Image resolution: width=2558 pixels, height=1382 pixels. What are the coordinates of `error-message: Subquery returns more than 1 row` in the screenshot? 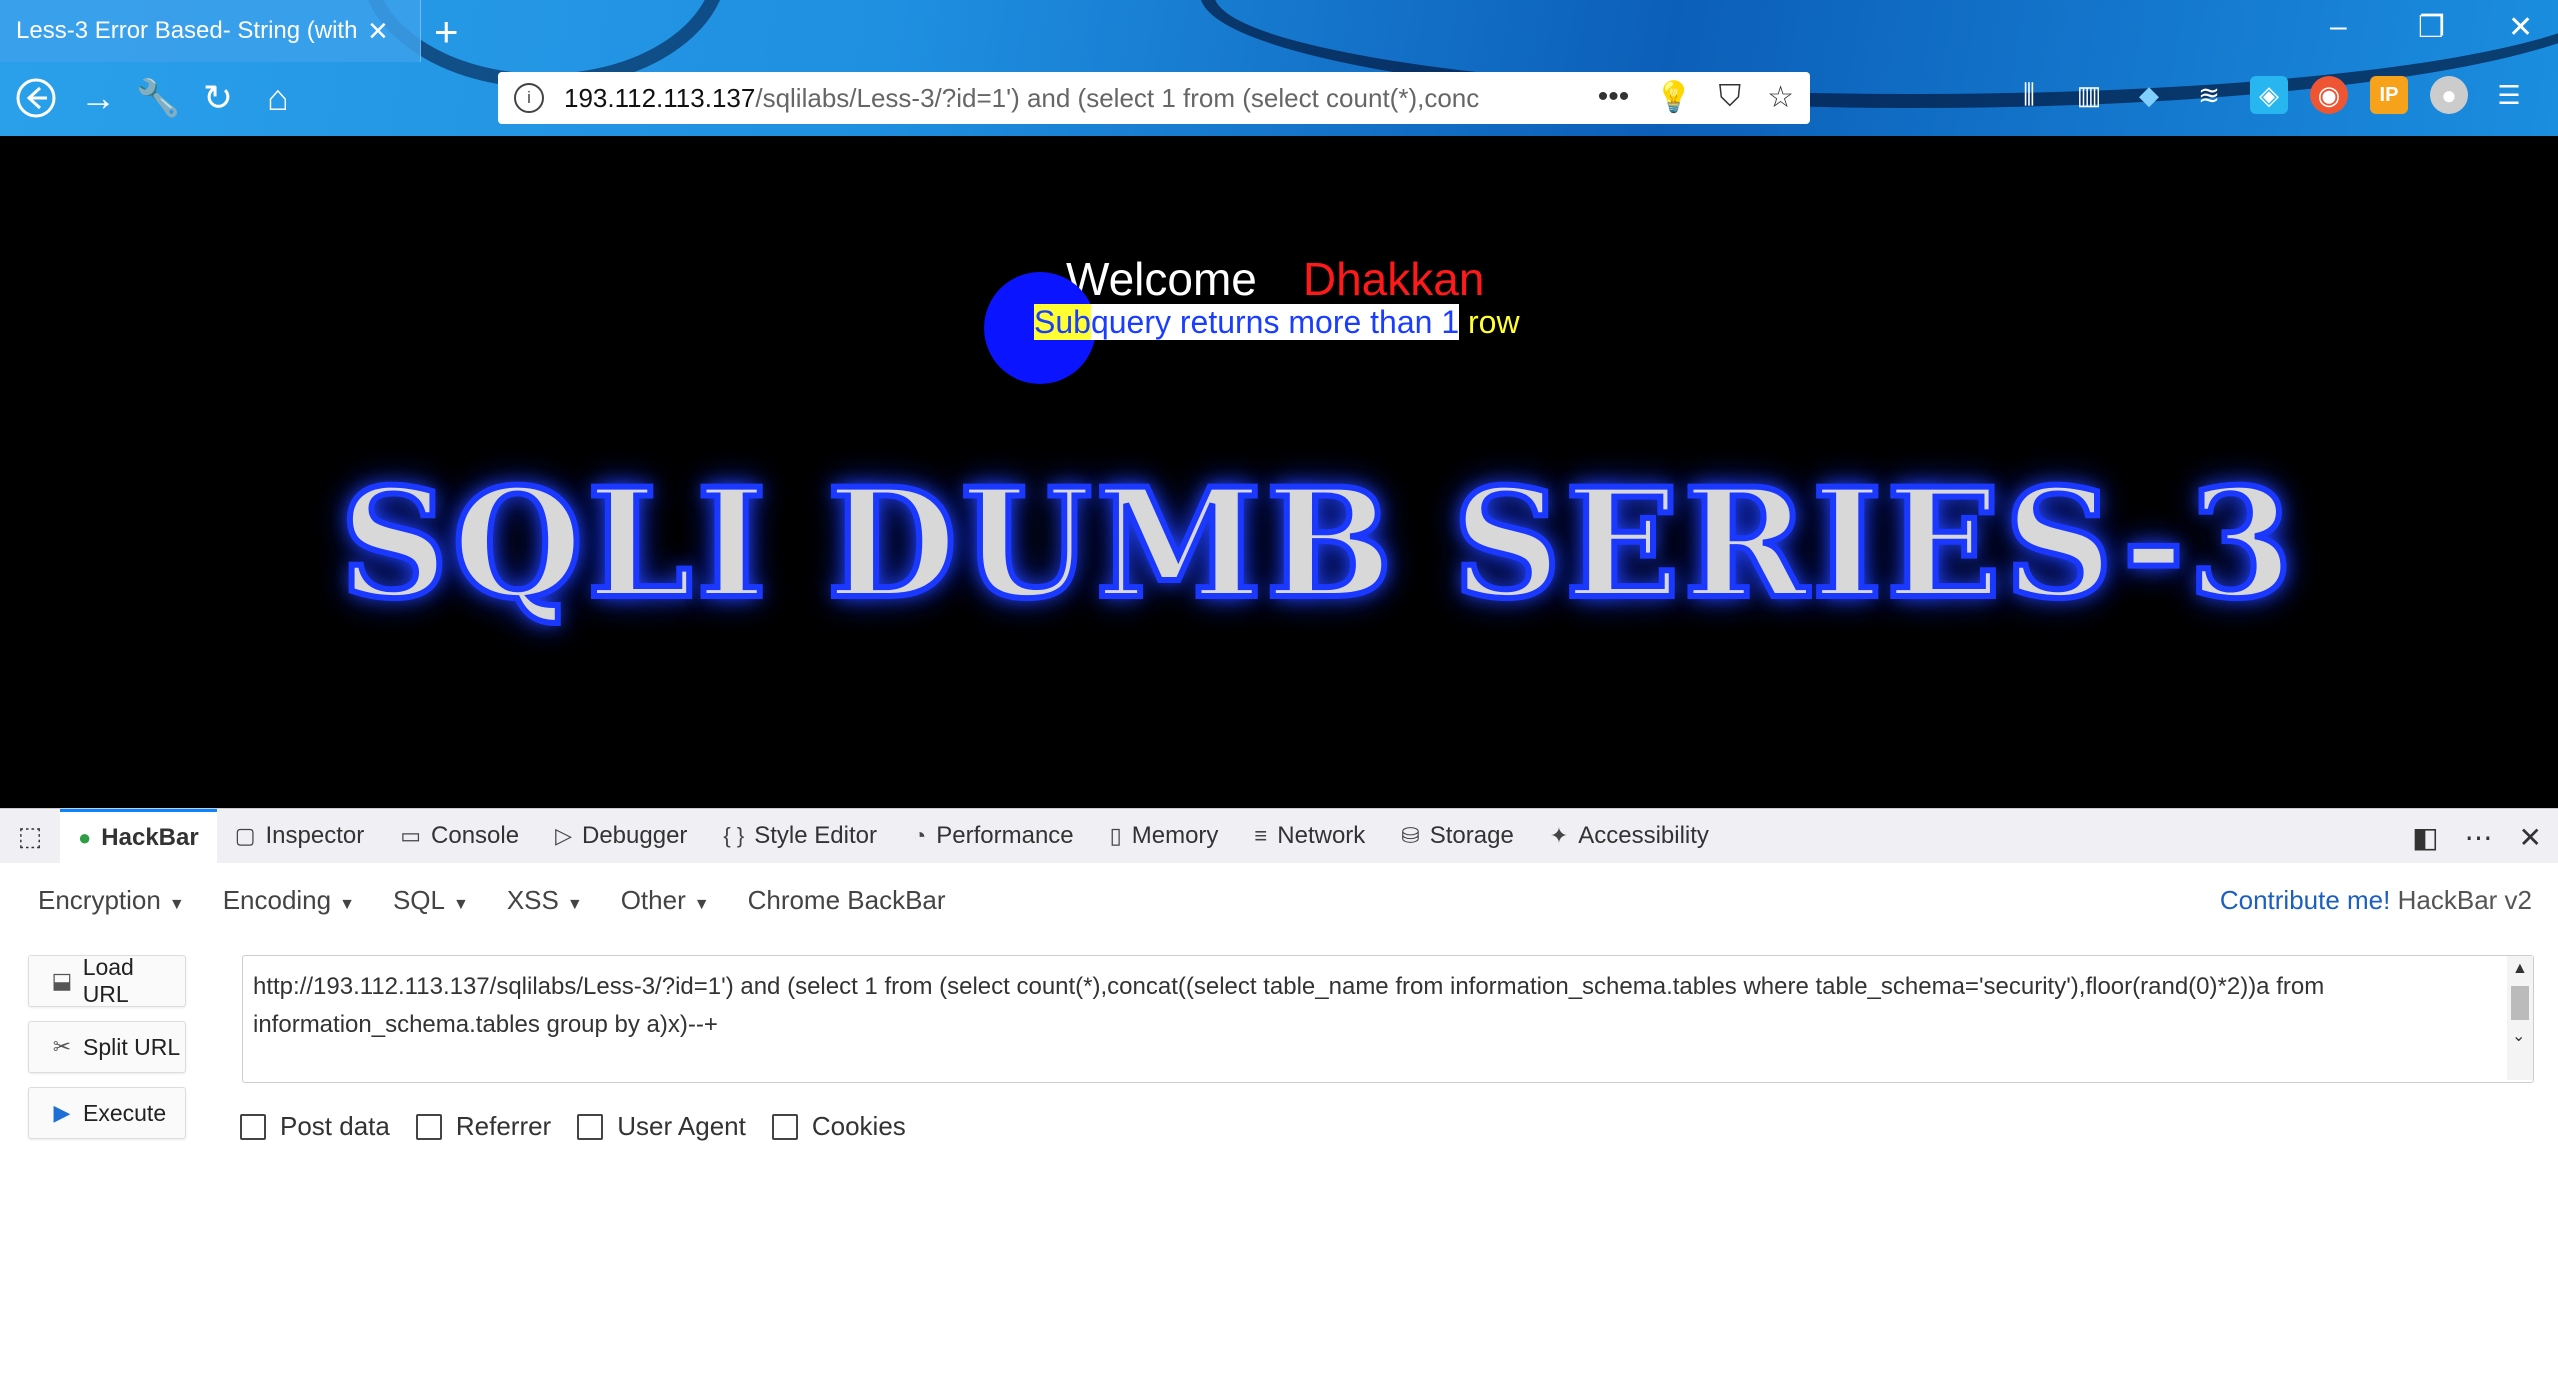 It's located at (1277, 322).